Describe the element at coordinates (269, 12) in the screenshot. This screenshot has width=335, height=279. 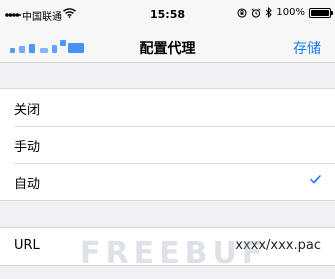
I see `bluetooth-icon` at that location.